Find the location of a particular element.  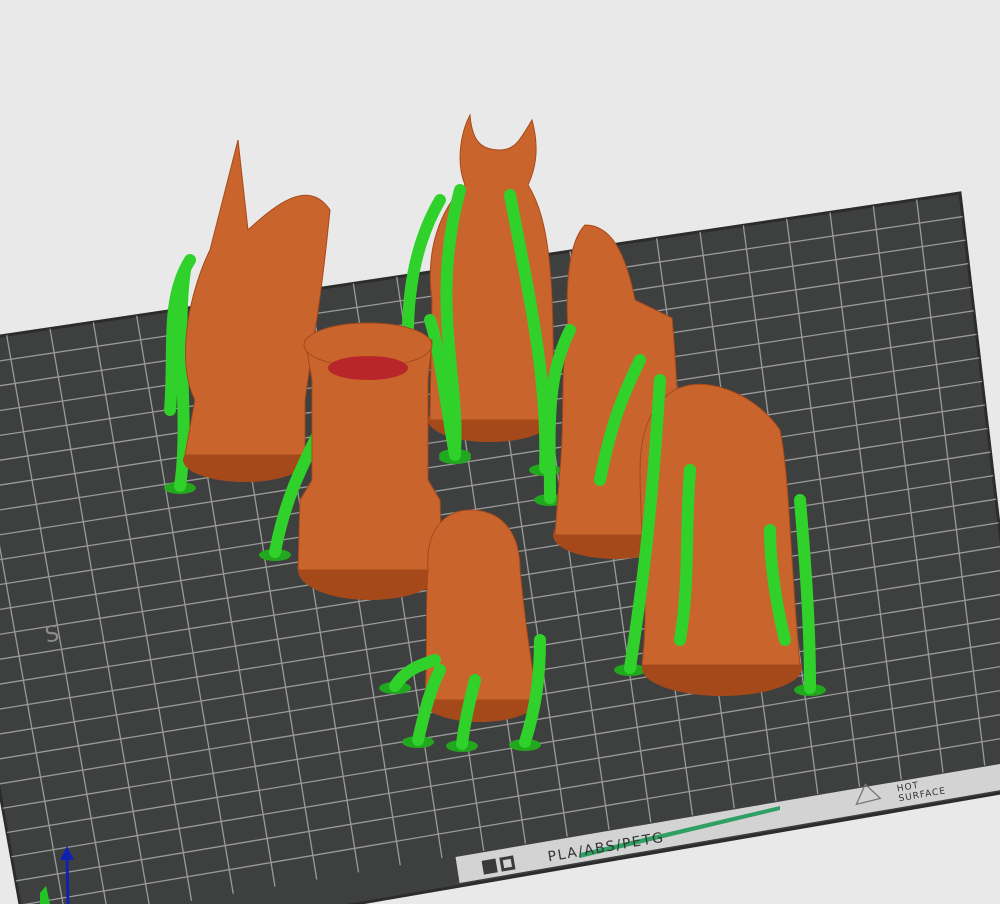

plate-logo-icon is located at coordinates (499, 865).